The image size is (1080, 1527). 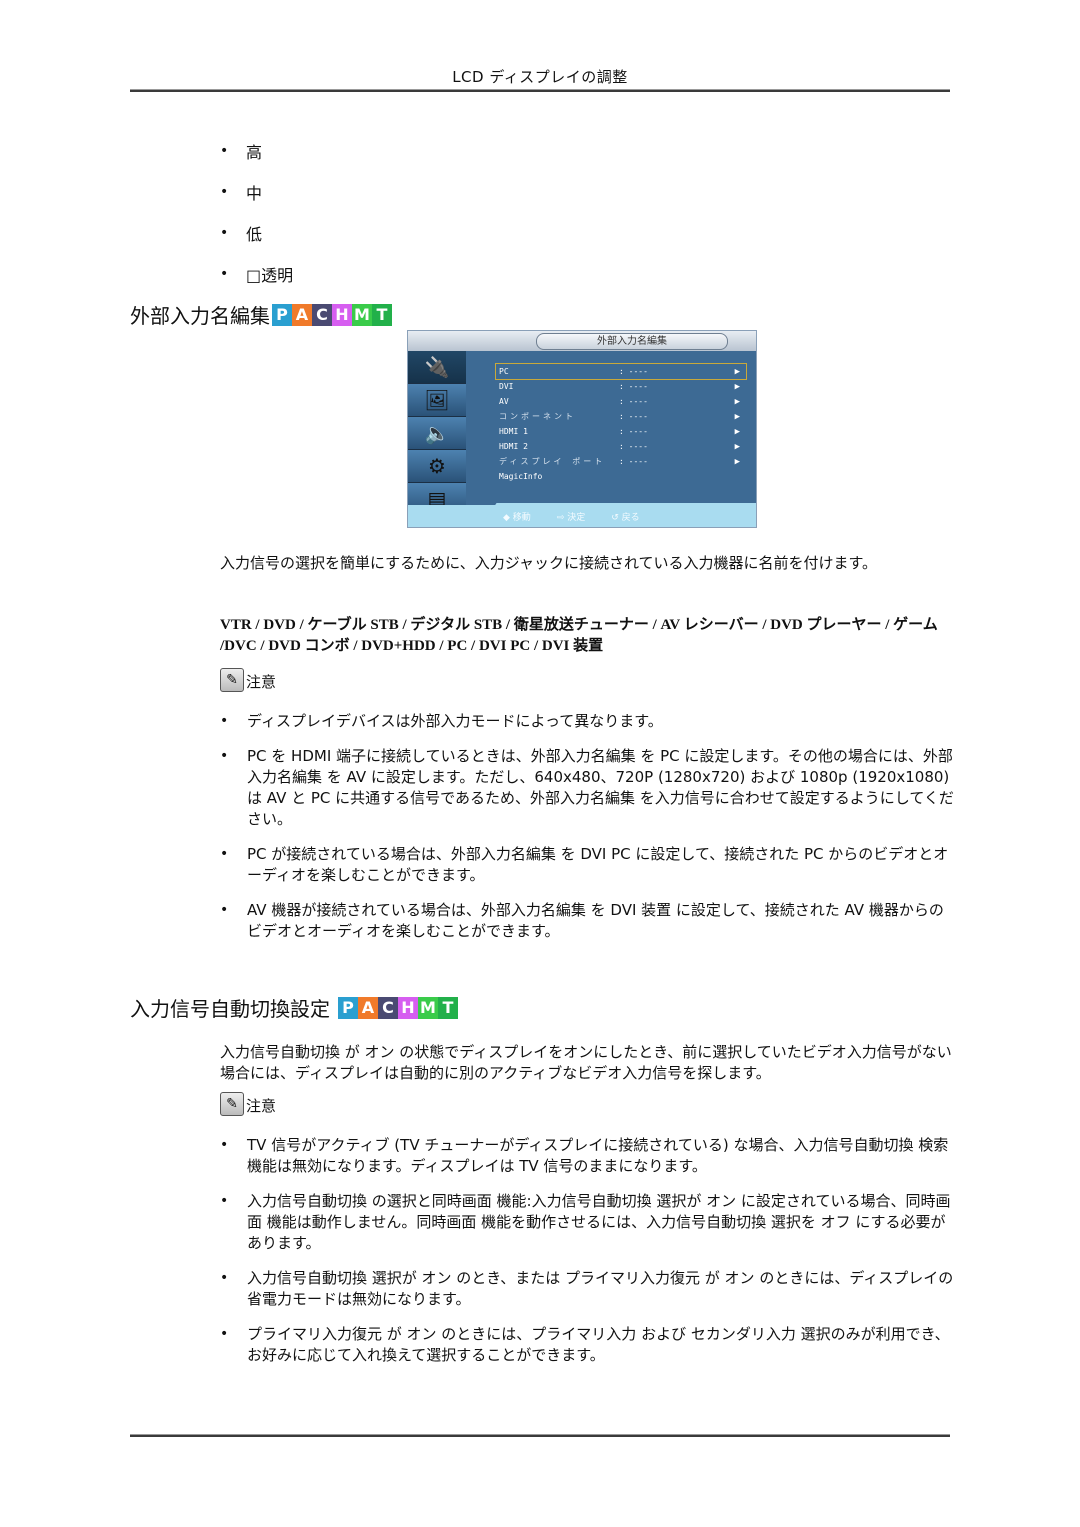 What do you see at coordinates (621, 401) in the screenshot?
I see `osd-row-av: AV: ---- ▶` at bounding box center [621, 401].